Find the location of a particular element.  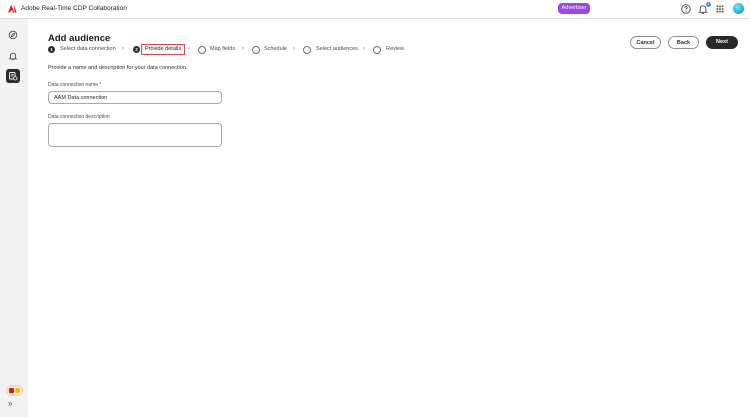

nav-item-data-connections is located at coordinates (13, 76).